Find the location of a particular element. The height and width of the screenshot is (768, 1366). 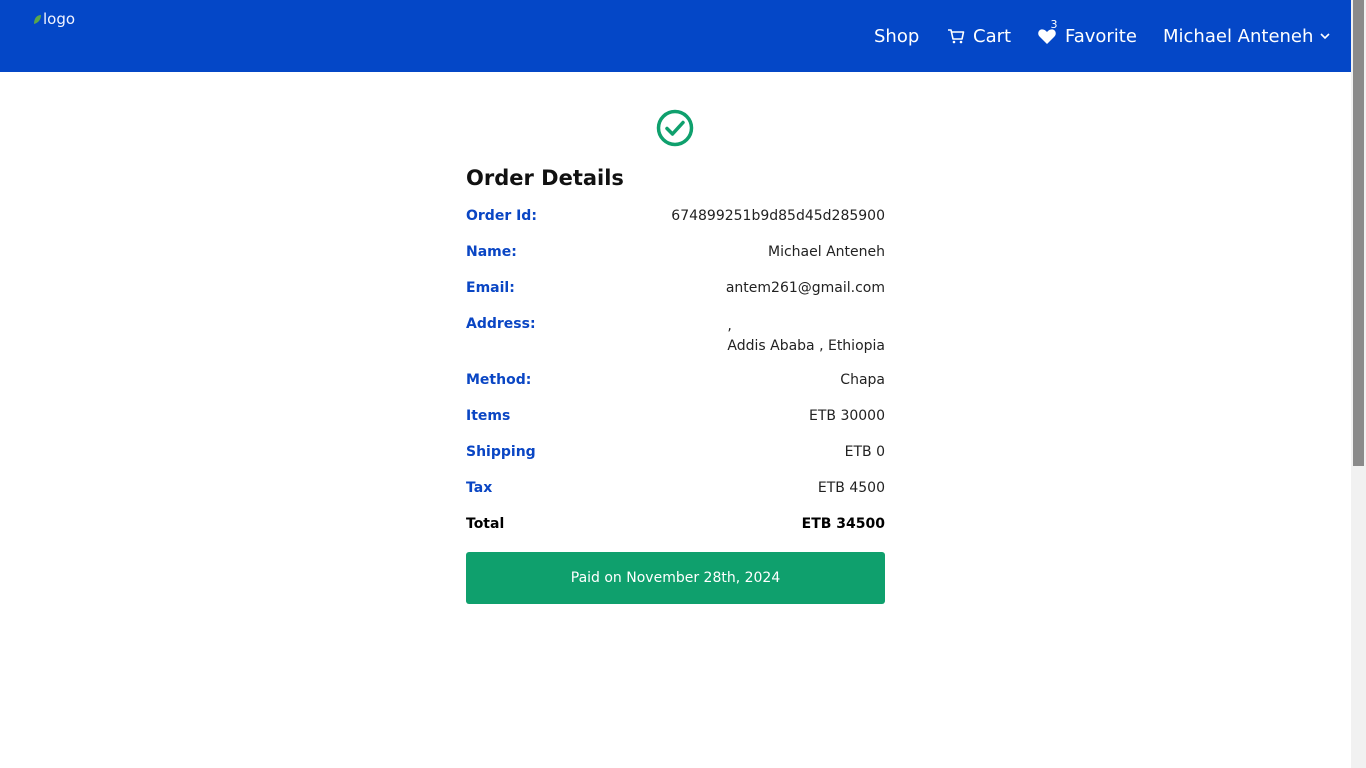

name-row: Name: Michael Anteneh is located at coordinates (675, 252).